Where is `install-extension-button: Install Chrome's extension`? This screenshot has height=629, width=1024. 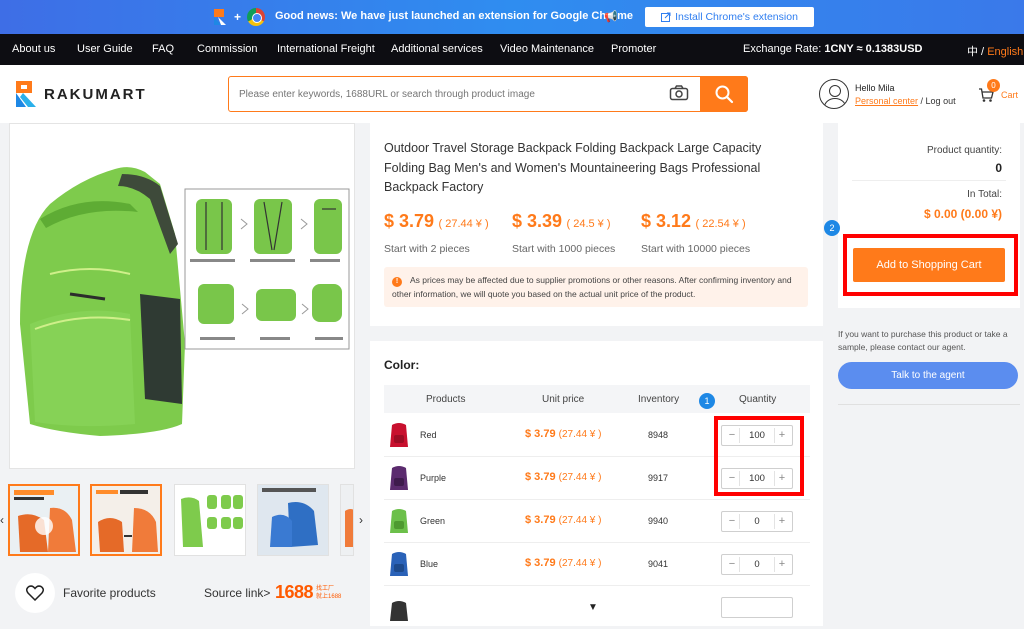 install-extension-button: Install Chrome's extension is located at coordinates (729, 17).